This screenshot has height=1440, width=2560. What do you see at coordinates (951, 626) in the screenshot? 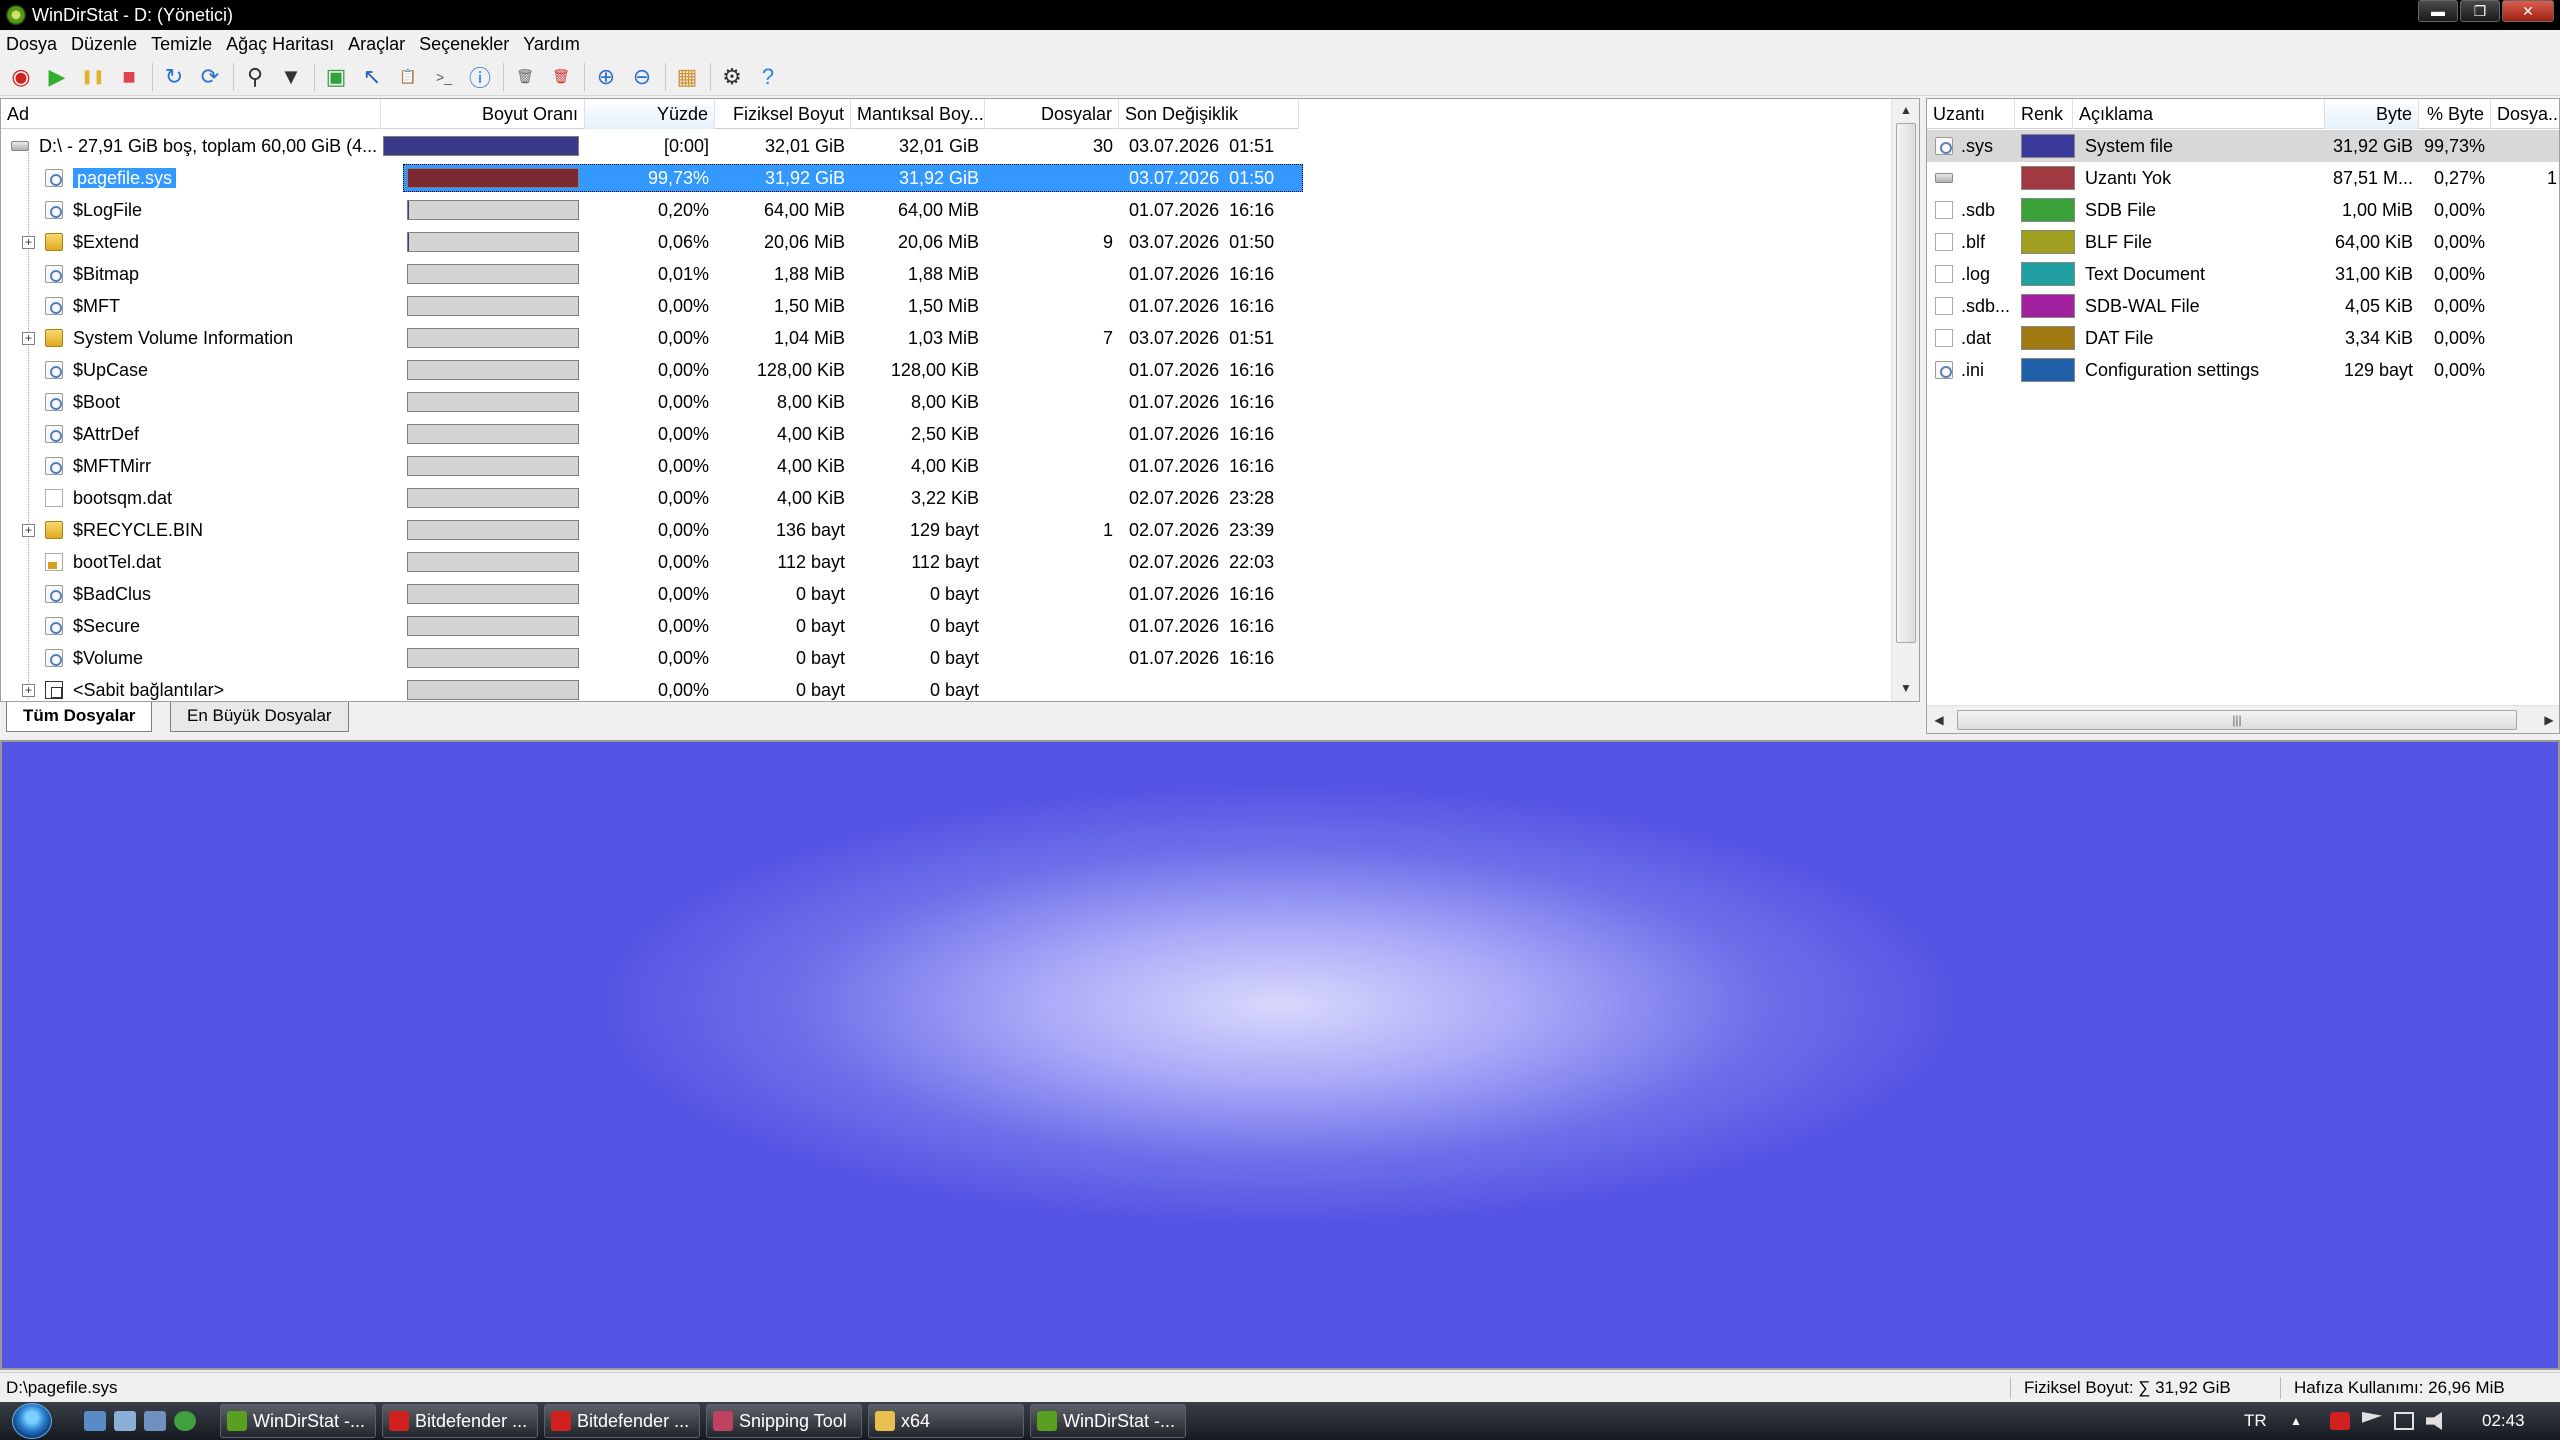
I see `tree-row: $Secure 0,00% 0 bayt 0 bayt 01.07.2026 16:16` at bounding box center [951, 626].